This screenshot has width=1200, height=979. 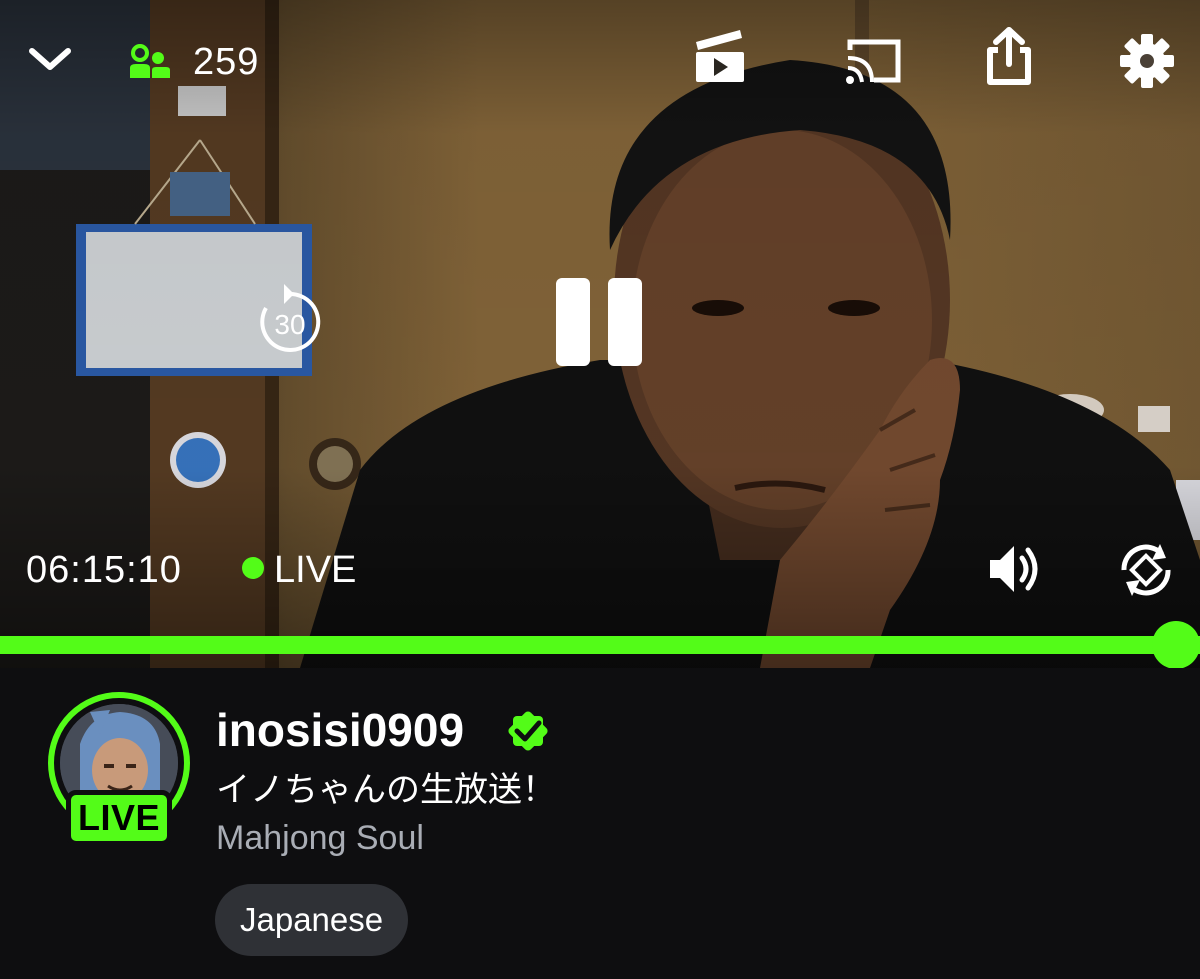 I want to click on live-badge: LIVE, so click(x=119, y=818).